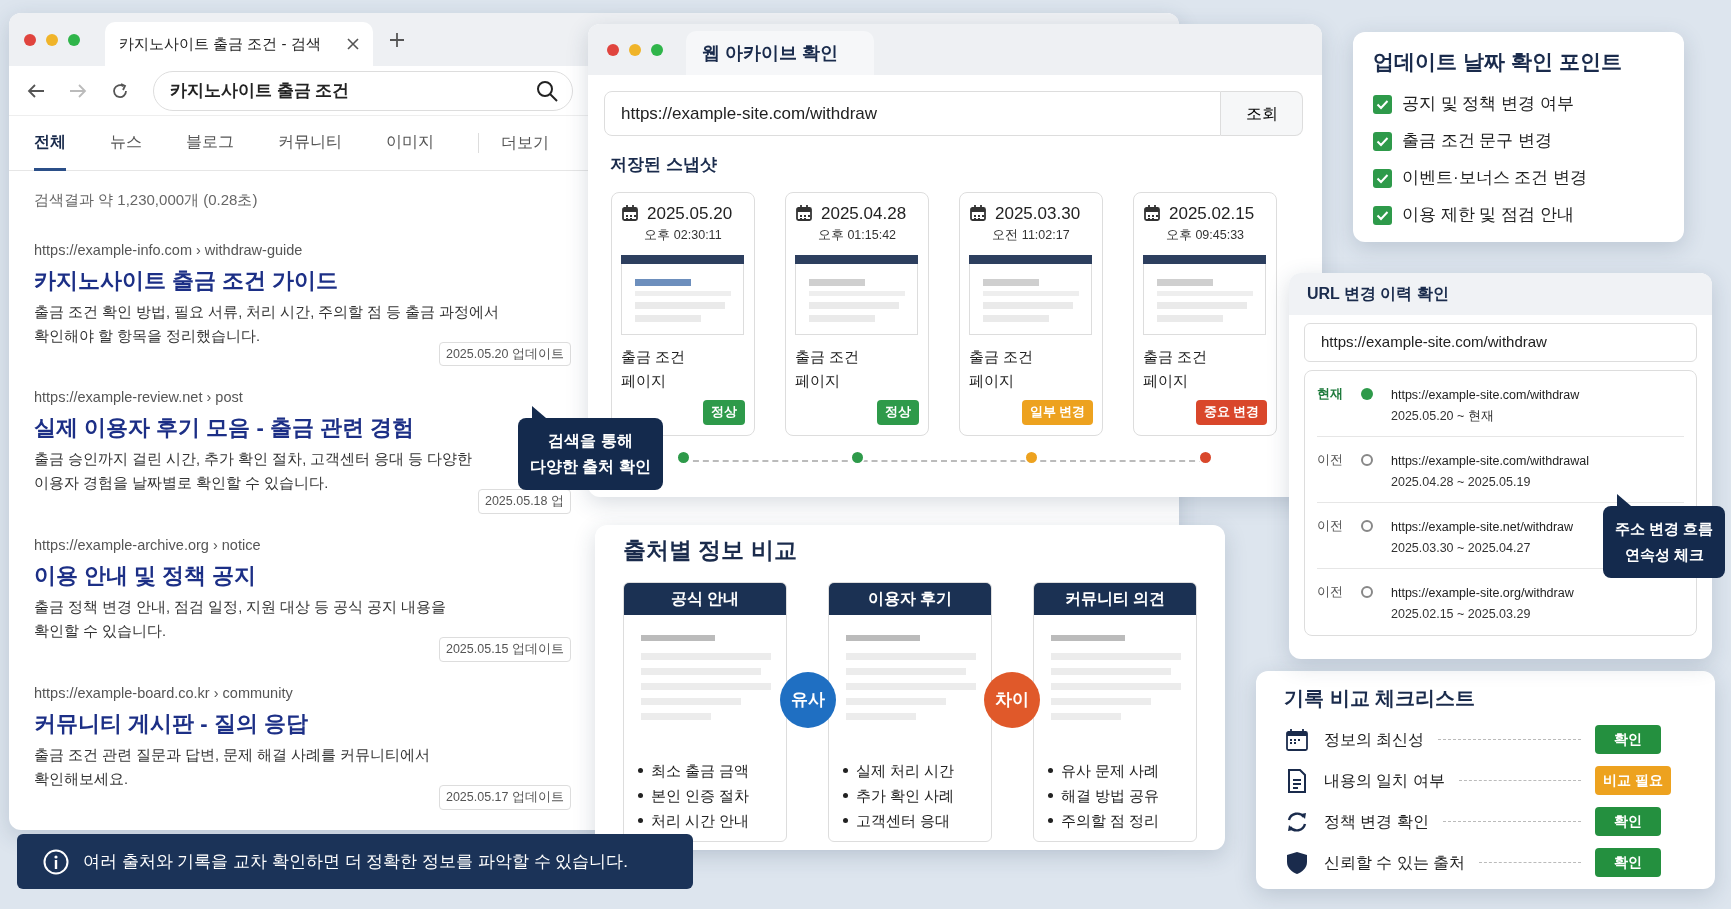  I want to click on banner-text: 여러 출처와 기록을 교차 확인하면 더 정확한 정보를 파악할 수 있습니다., so click(355, 861).